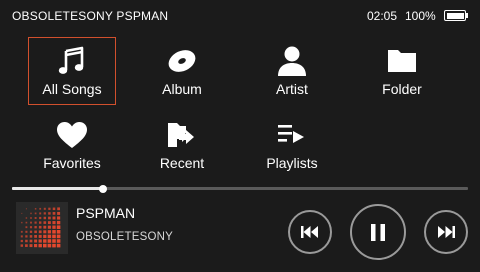 This screenshot has width=480, height=272. I want to click on menu-item-recent: Recent, so click(182, 145).